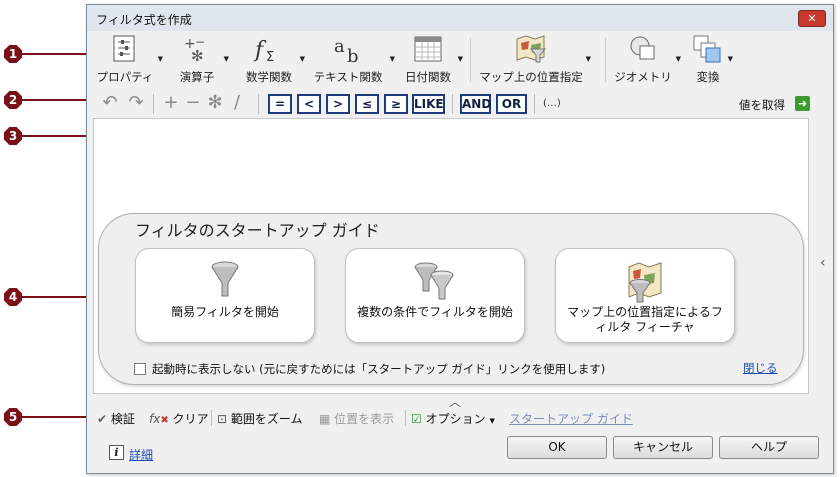 Image resolution: width=840 pixels, height=477 pixels. Describe the element at coordinates (346, 49) in the screenshot. I see `text-function-icon: a b` at that location.